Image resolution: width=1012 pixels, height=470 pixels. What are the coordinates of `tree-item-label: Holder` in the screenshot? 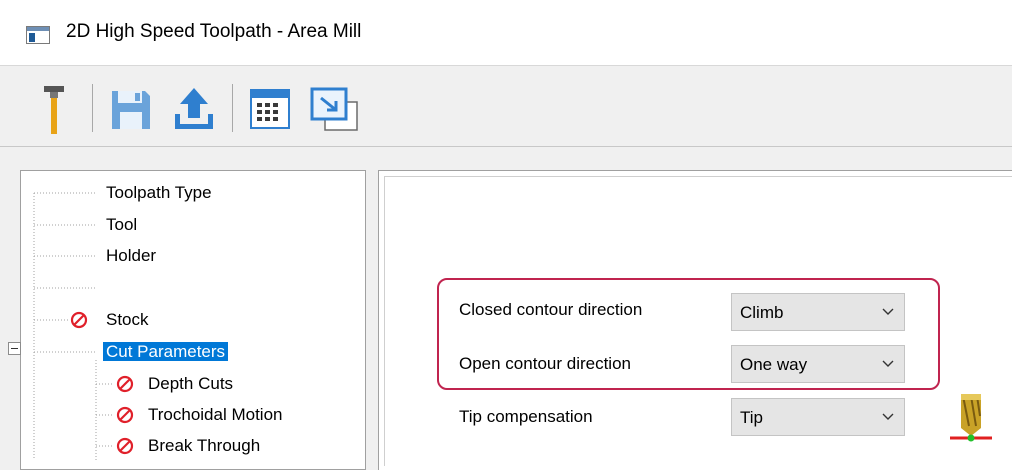 It's located at (131, 255).